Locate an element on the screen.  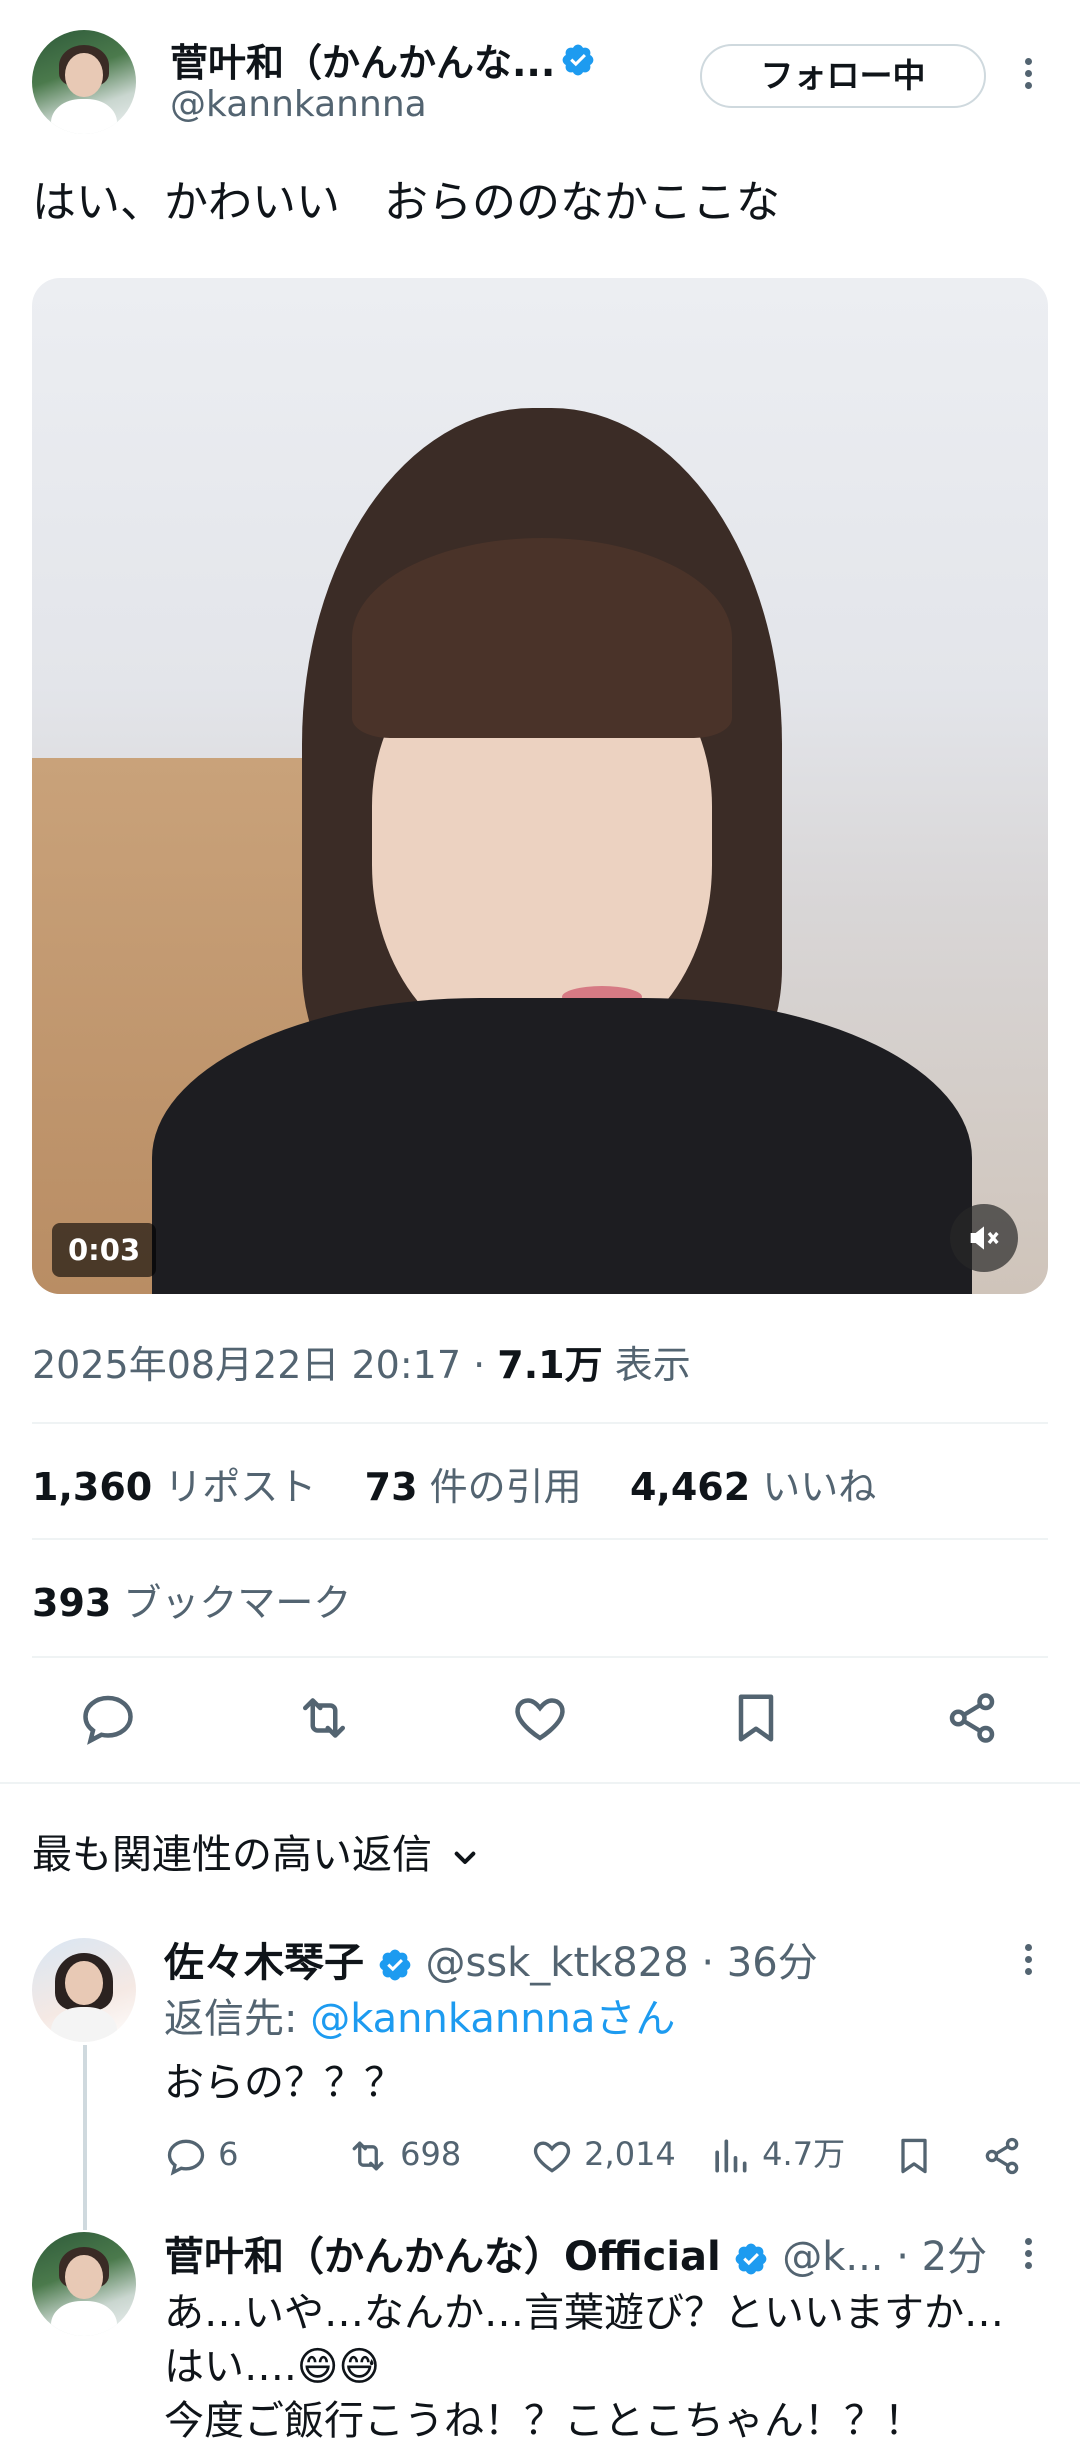
reply-author-handle: @ssk_ktk828 is located at coordinates (556, 1963).